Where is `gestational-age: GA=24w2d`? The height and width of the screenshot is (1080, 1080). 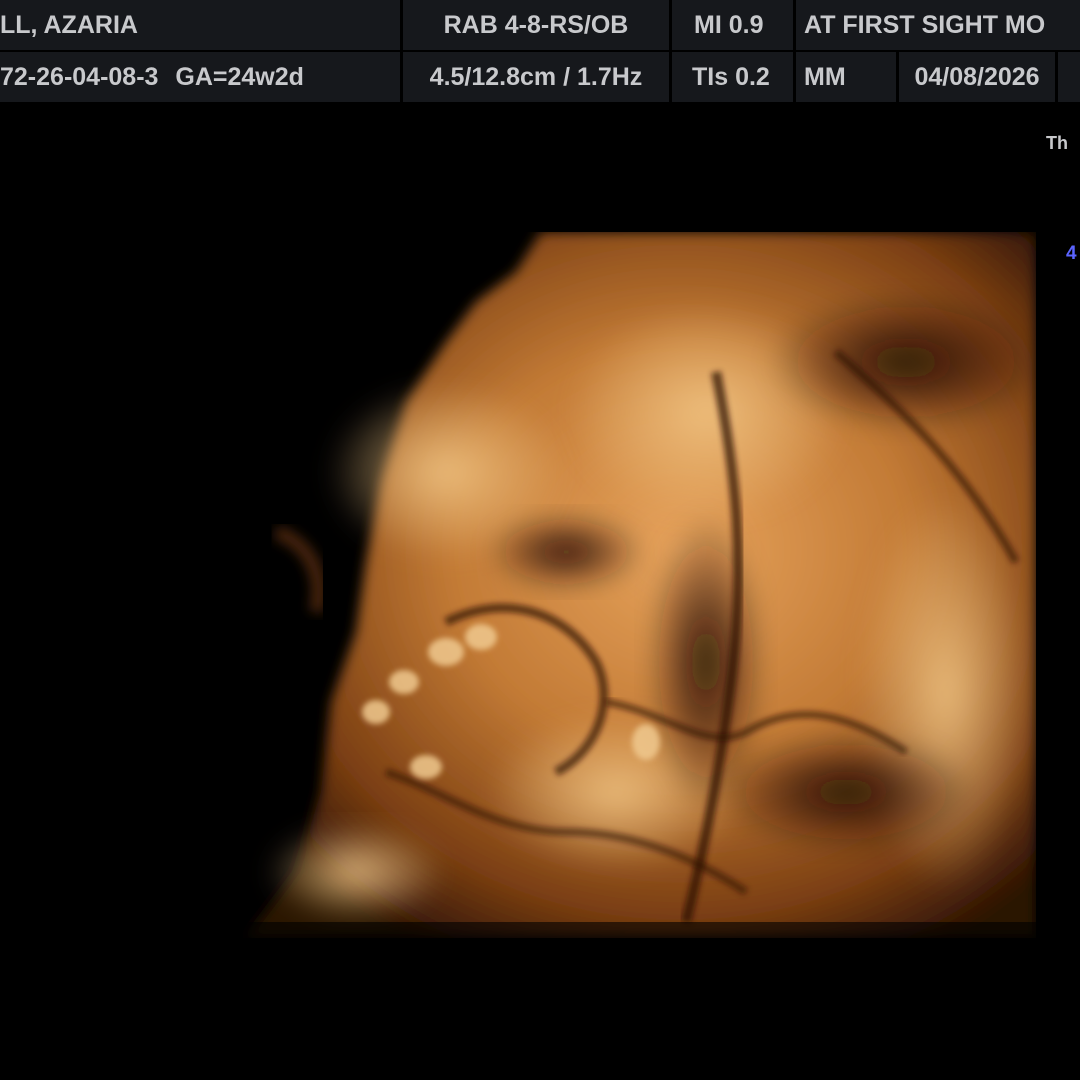
gestational-age: GA=24w2d is located at coordinates (239, 77).